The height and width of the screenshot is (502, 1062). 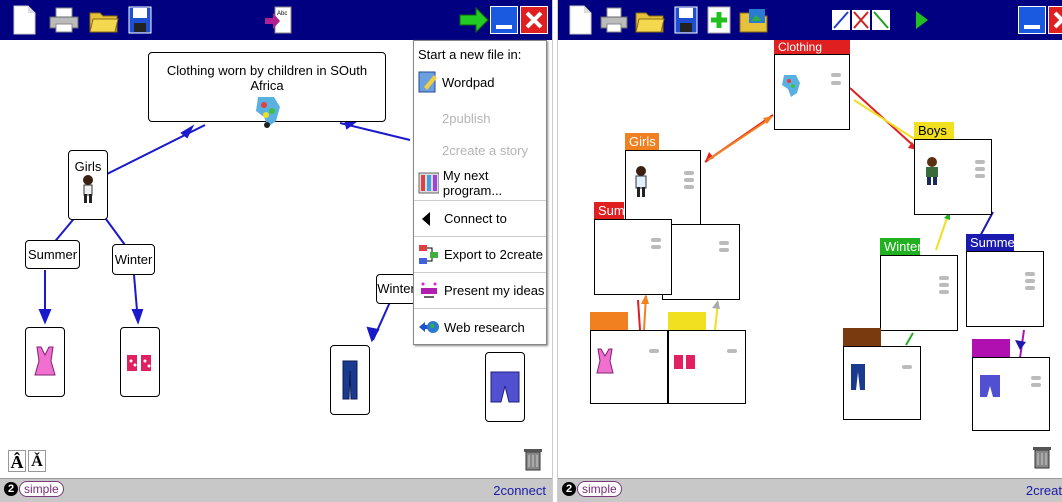 I want to click on tag-shorts, so click(x=991, y=348).